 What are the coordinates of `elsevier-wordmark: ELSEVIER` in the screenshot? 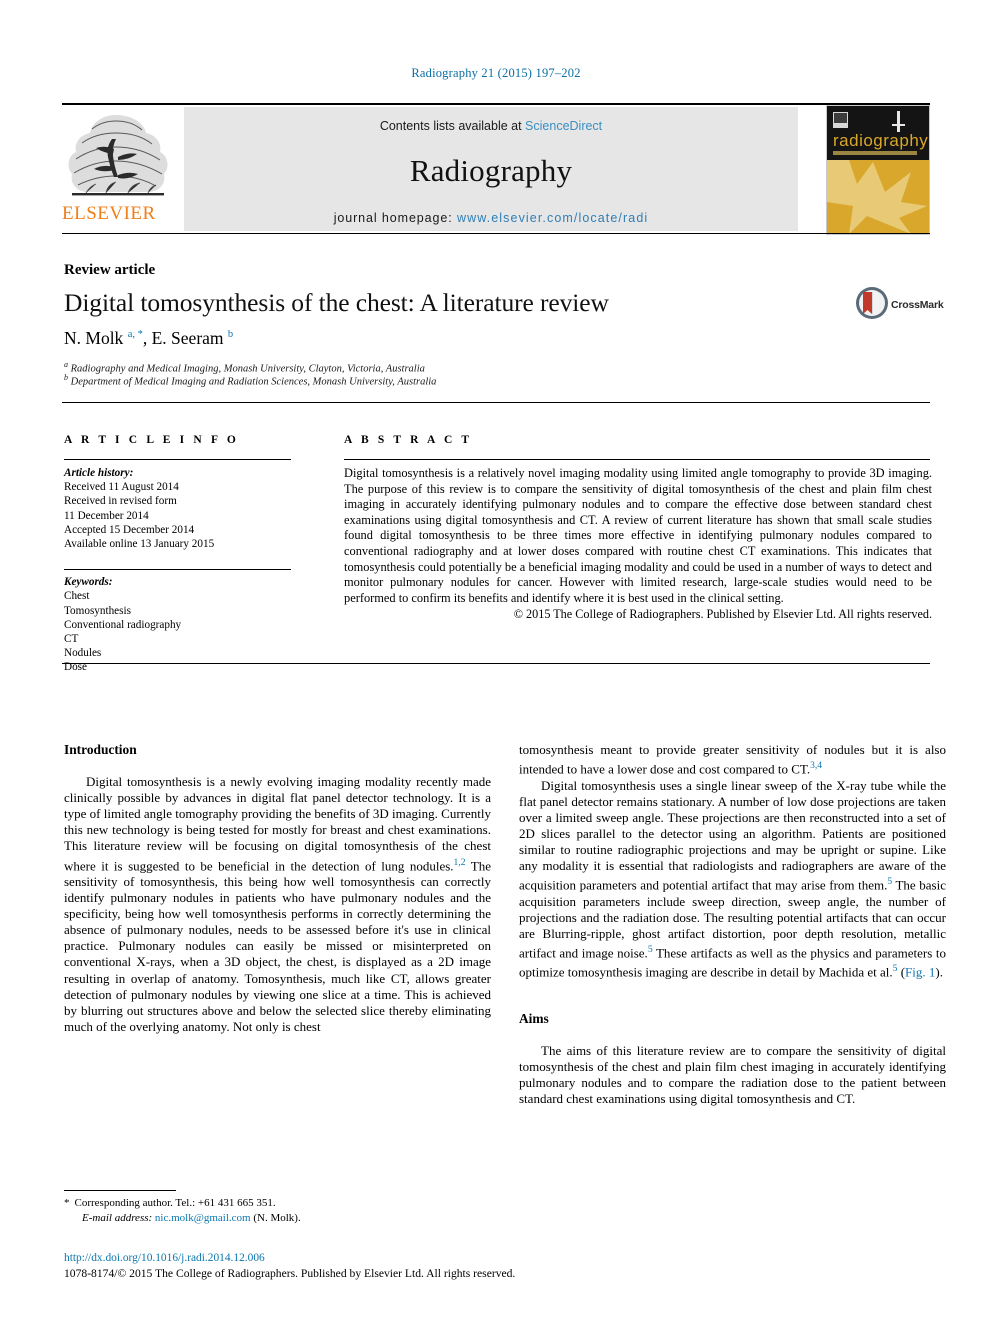 It's located at (109, 213).